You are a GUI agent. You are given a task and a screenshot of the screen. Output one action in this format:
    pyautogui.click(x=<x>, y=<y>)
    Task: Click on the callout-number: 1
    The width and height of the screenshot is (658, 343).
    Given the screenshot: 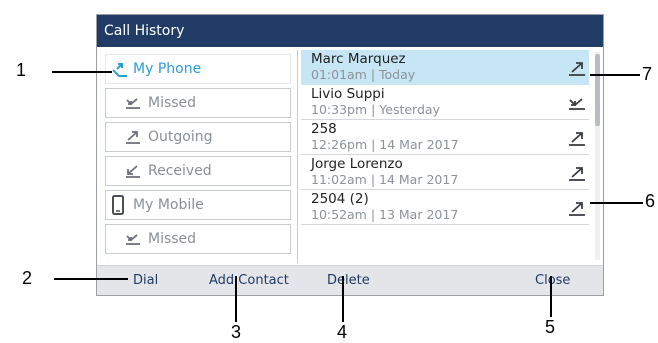 What is the action you would take?
    pyautogui.click(x=21, y=70)
    